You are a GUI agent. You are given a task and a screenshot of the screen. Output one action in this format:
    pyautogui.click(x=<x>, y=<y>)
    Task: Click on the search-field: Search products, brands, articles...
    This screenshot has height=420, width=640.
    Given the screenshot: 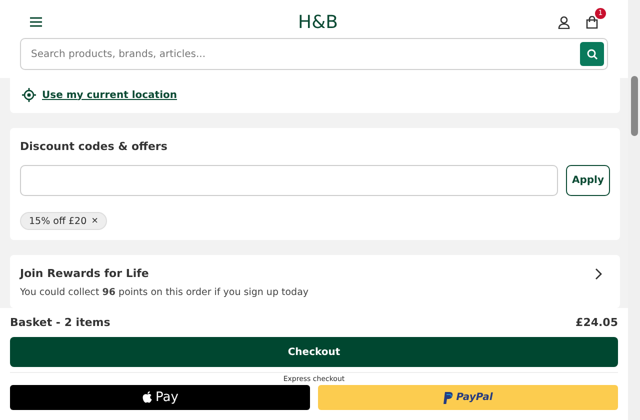 What is the action you would take?
    pyautogui.click(x=314, y=54)
    